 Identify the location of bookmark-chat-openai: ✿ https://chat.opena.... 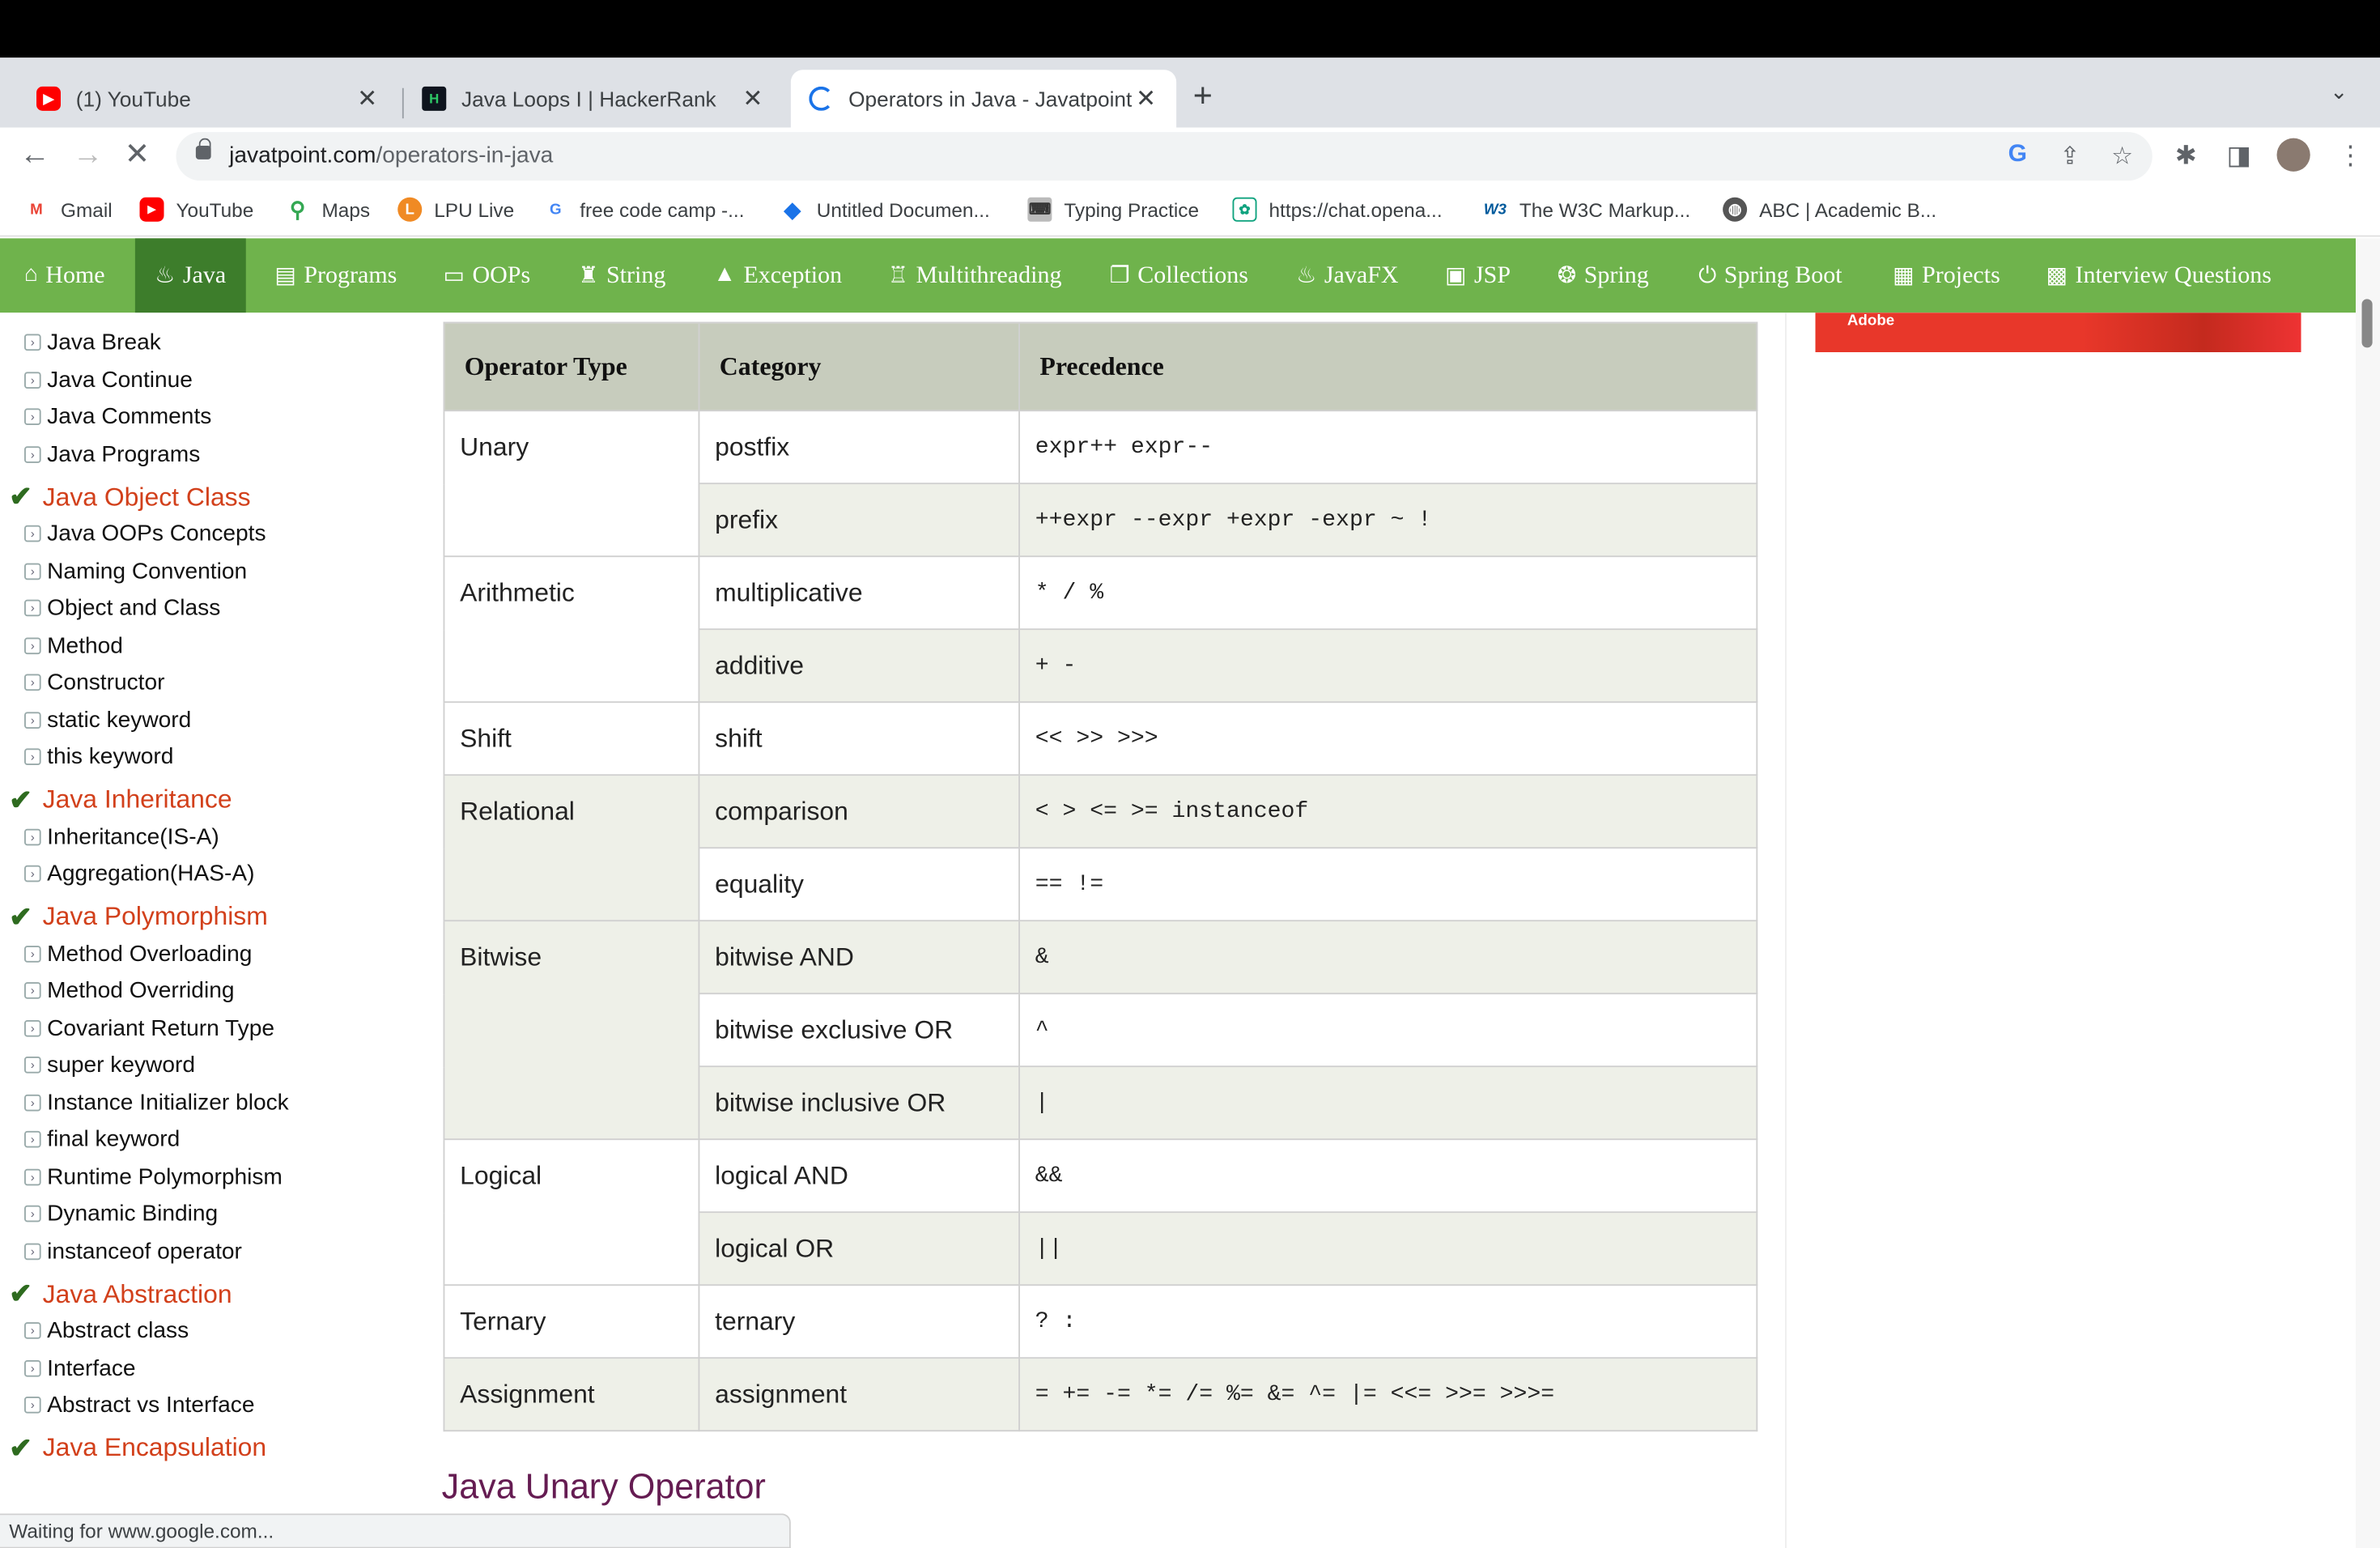
(1337, 209).